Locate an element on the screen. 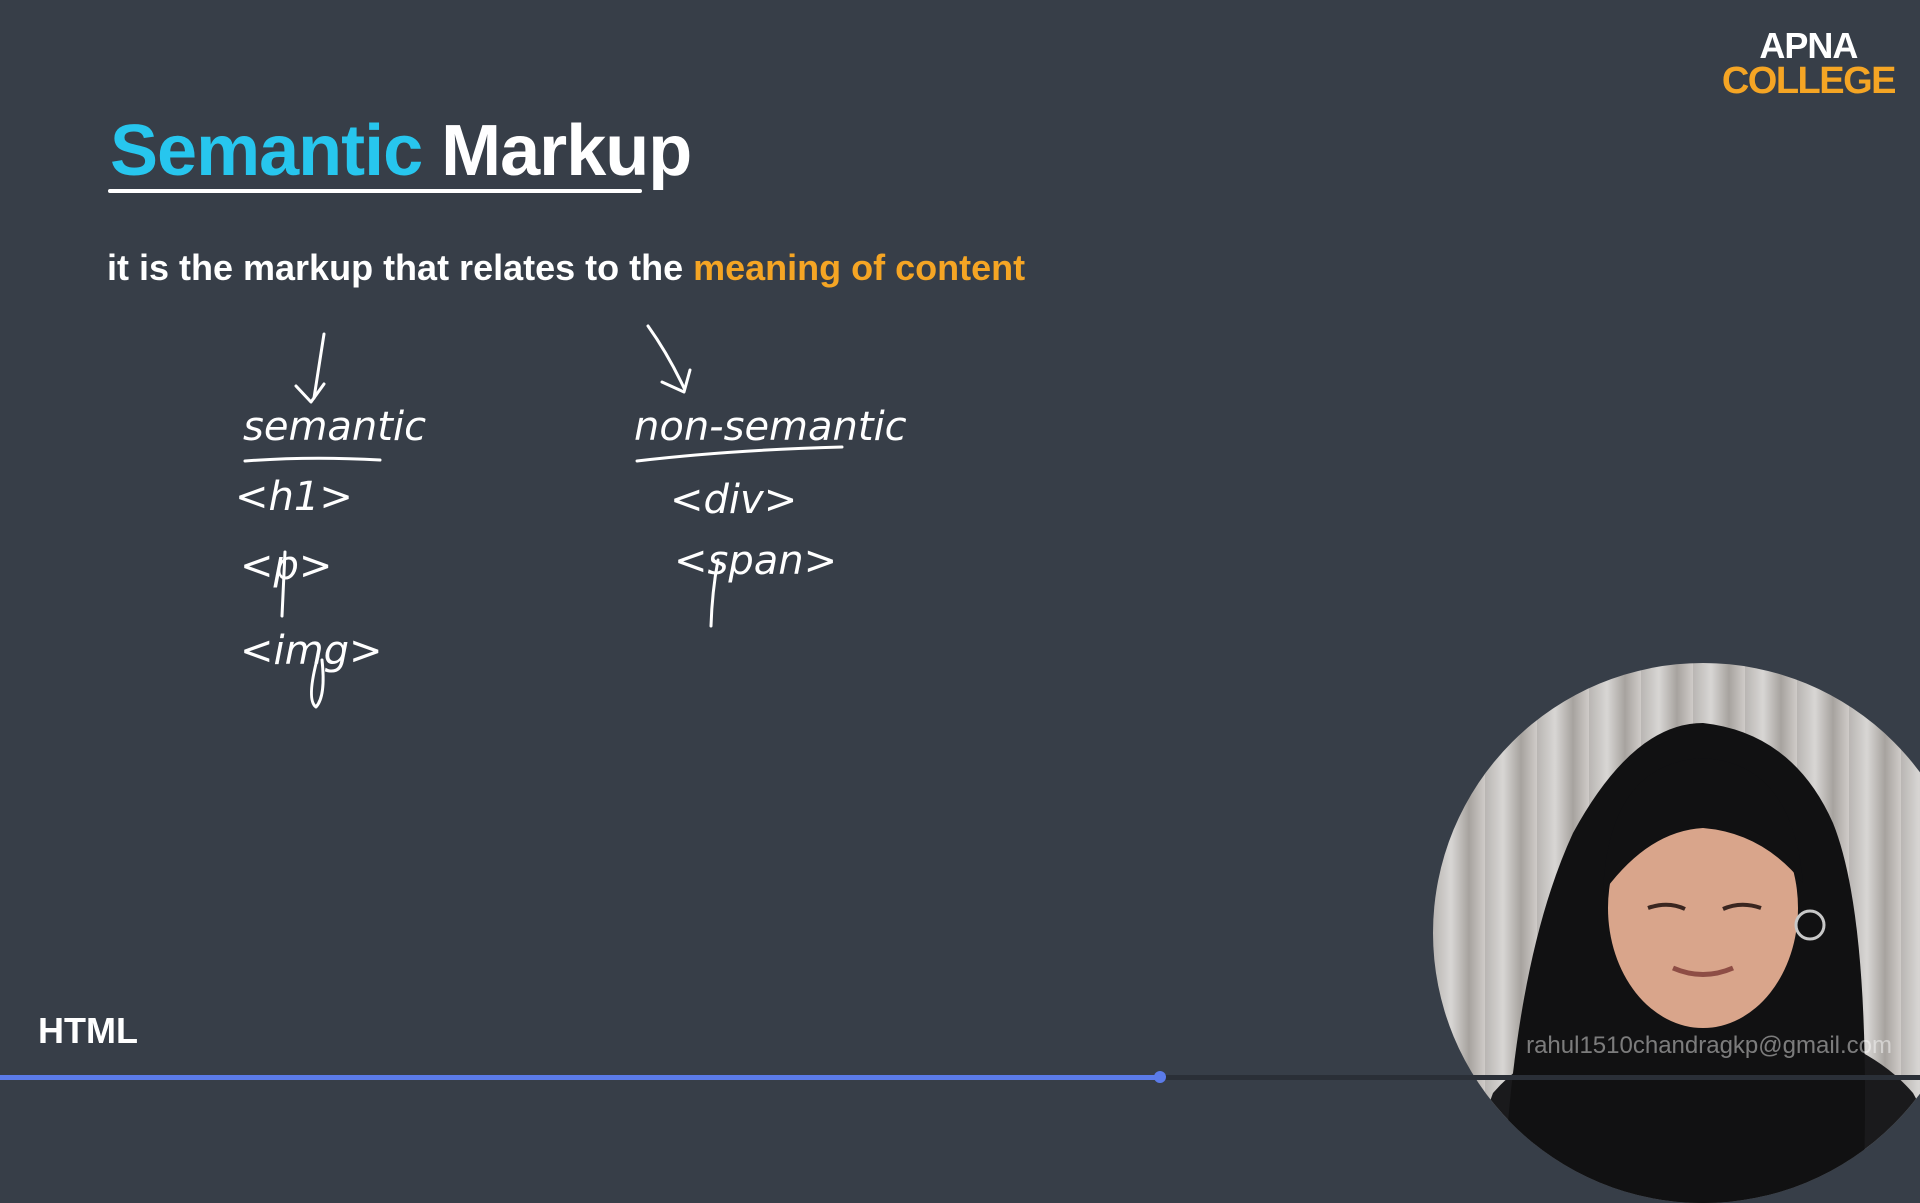 Image resolution: width=1920 pixels, height=1203 pixels. tag-span: <span> is located at coordinates (756, 561).